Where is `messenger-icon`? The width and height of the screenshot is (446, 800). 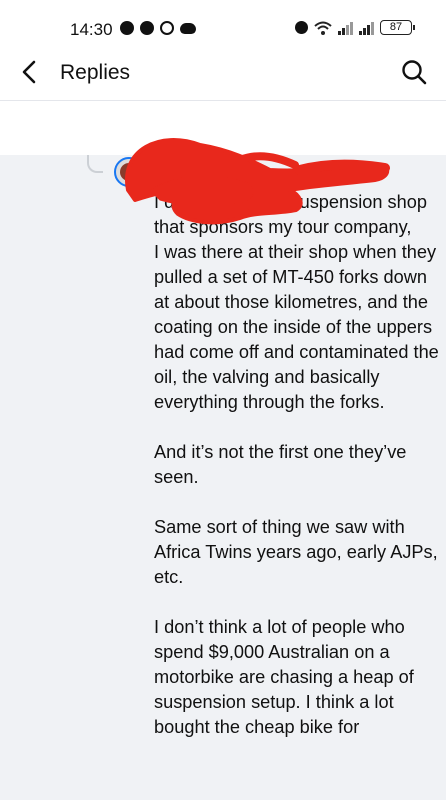
messenger-icon is located at coordinates (127, 28).